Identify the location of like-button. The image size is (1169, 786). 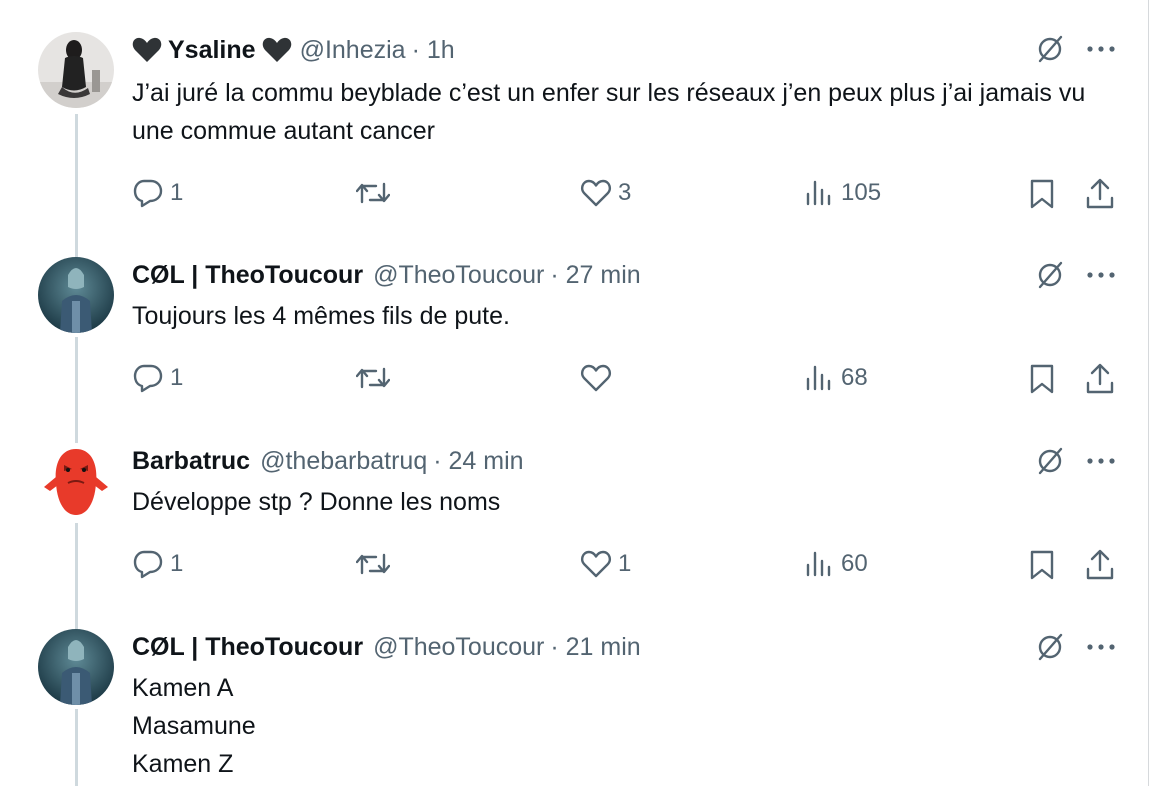
(599, 378).